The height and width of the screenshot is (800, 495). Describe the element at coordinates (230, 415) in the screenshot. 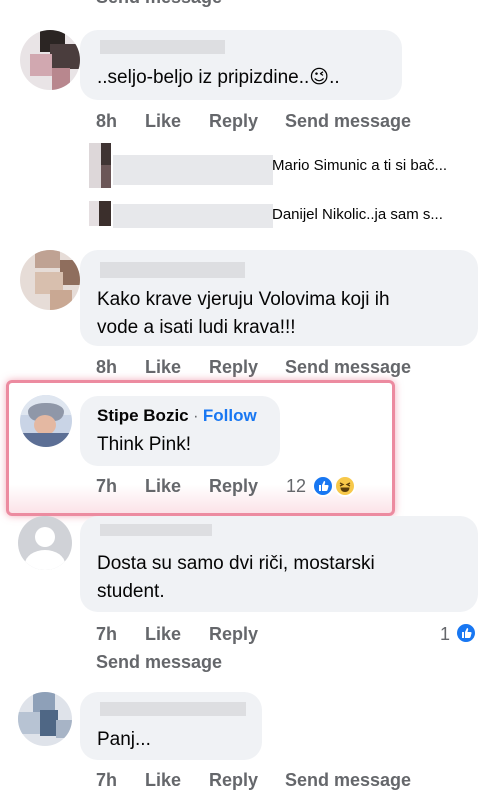

I see `follow-button: Follow` at that location.